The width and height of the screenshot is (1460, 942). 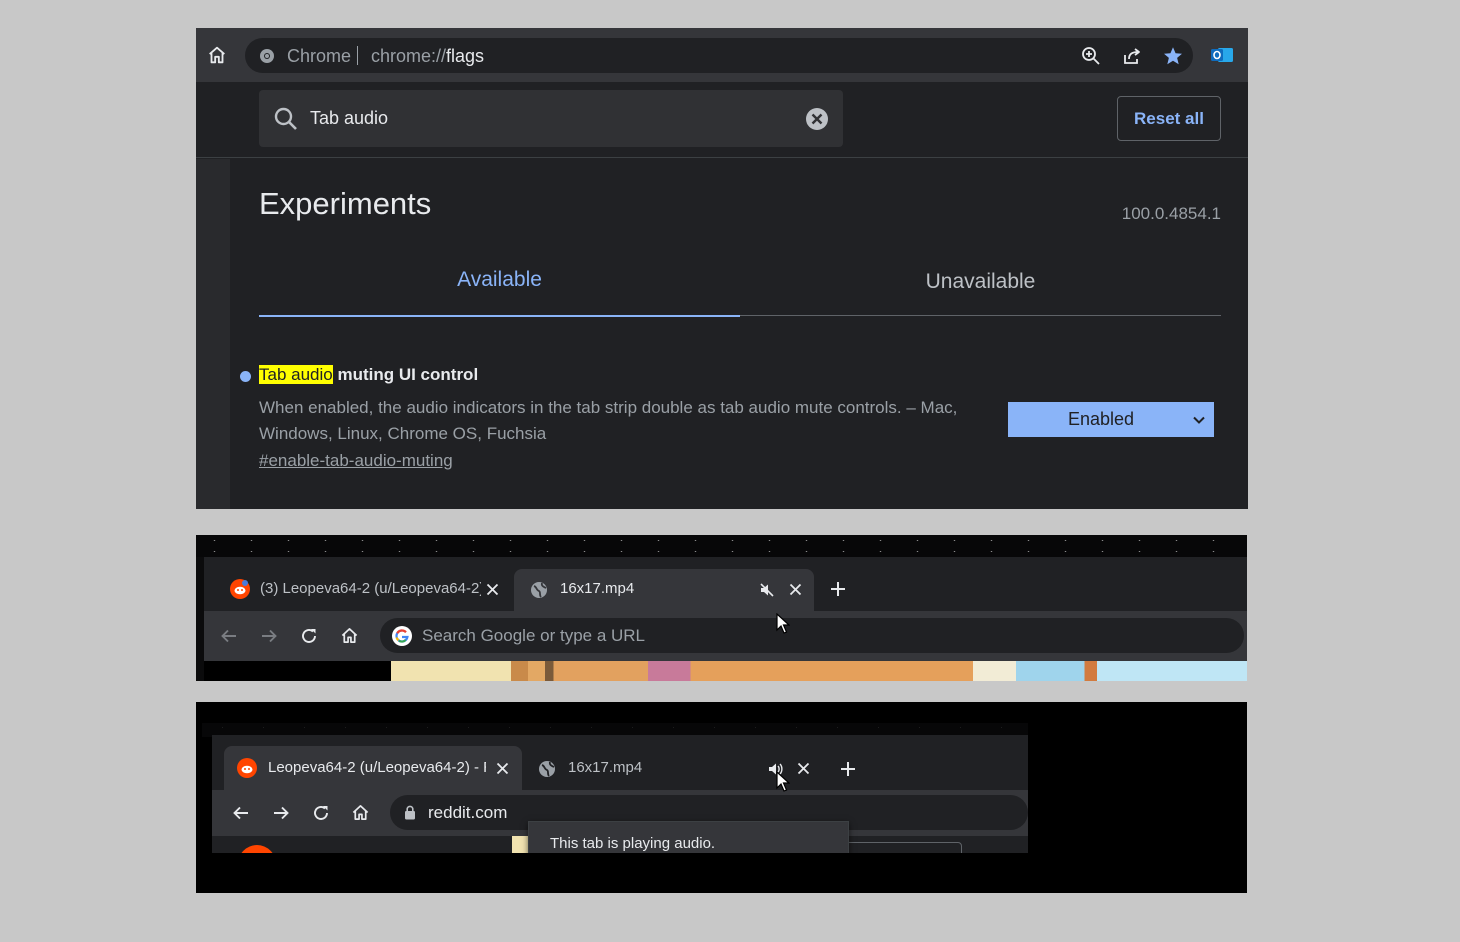 I want to click on browser-toolbar: Chrome chrome://flags, so click(x=722, y=55).